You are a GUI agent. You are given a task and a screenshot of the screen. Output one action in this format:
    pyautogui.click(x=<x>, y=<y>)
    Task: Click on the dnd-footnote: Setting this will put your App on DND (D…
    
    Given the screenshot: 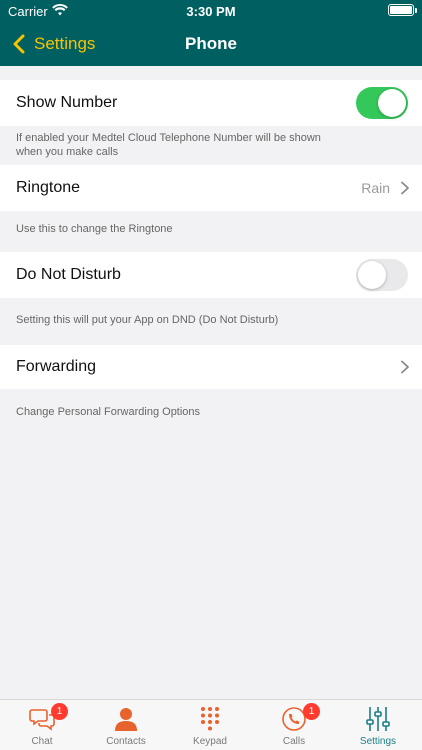 What is the action you would take?
    pyautogui.click(x=147, y=320)
    